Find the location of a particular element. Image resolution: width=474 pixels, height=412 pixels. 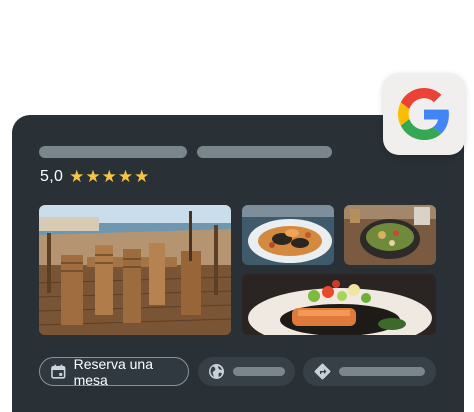

globe-icon is located at coordinates (216, 371).